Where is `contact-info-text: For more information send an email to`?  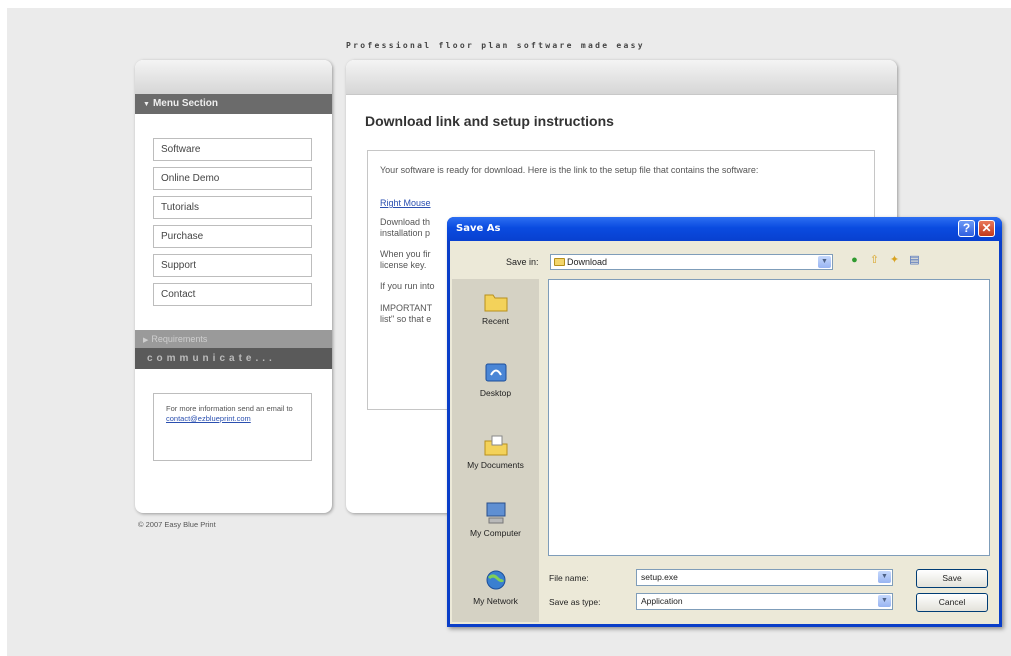 contact-info-text: For more information send an email to is located at coordinates (229, 408).